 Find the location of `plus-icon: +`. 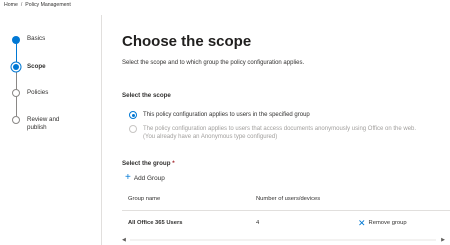

plus-icon: + is located at coordinates (128, 177).